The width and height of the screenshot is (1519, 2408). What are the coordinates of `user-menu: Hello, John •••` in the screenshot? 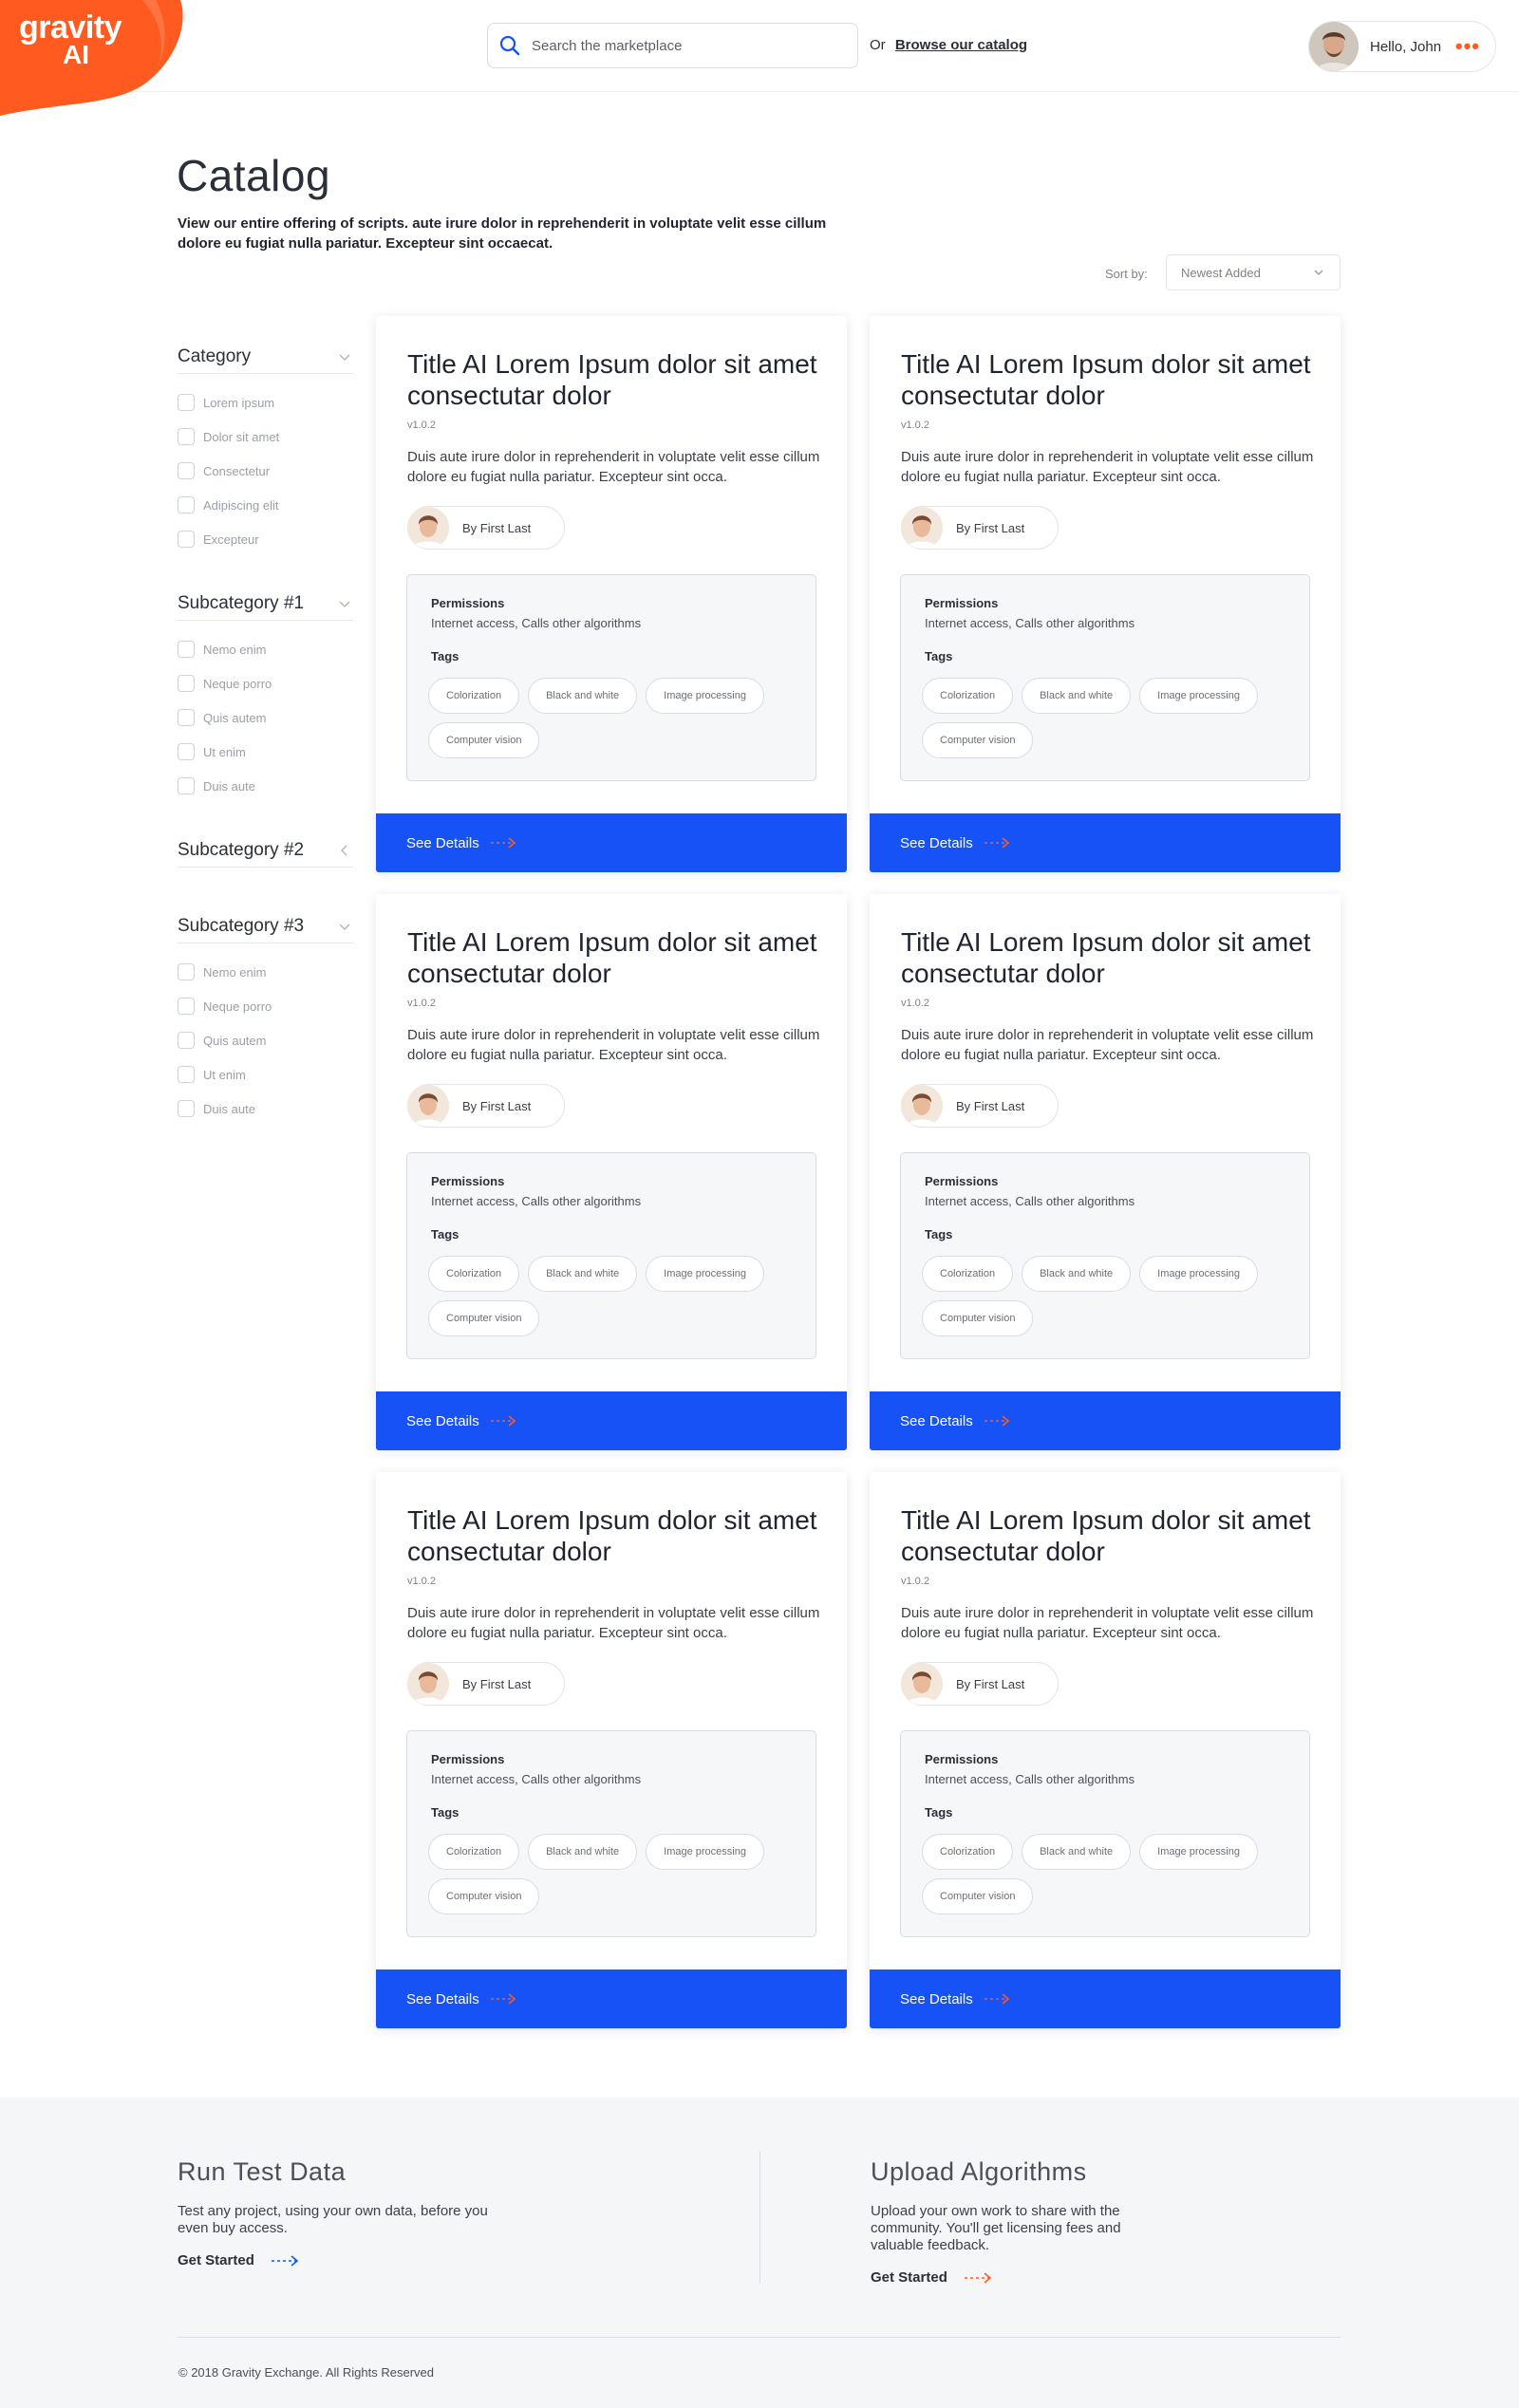 It's located at (1402, 46).